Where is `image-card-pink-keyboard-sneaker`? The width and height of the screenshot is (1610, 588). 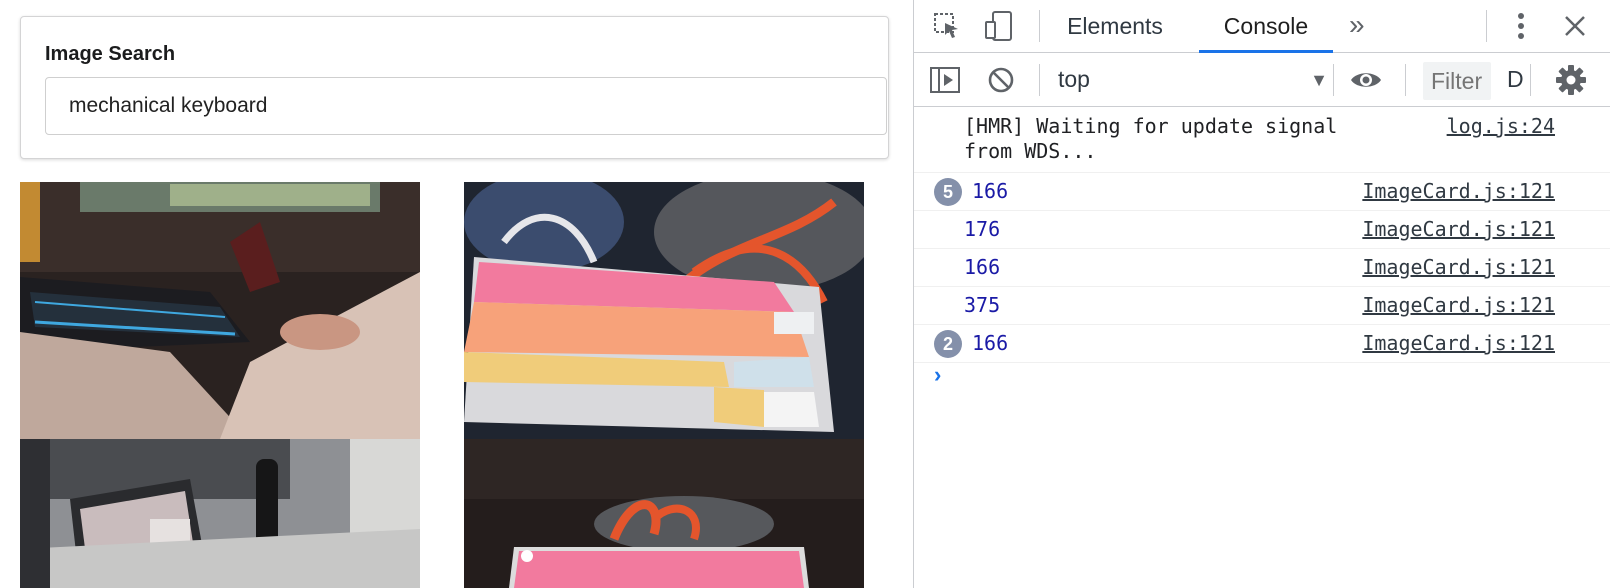 image-card-pink-keyboard-sneaker is located at coordinates (664, 513).